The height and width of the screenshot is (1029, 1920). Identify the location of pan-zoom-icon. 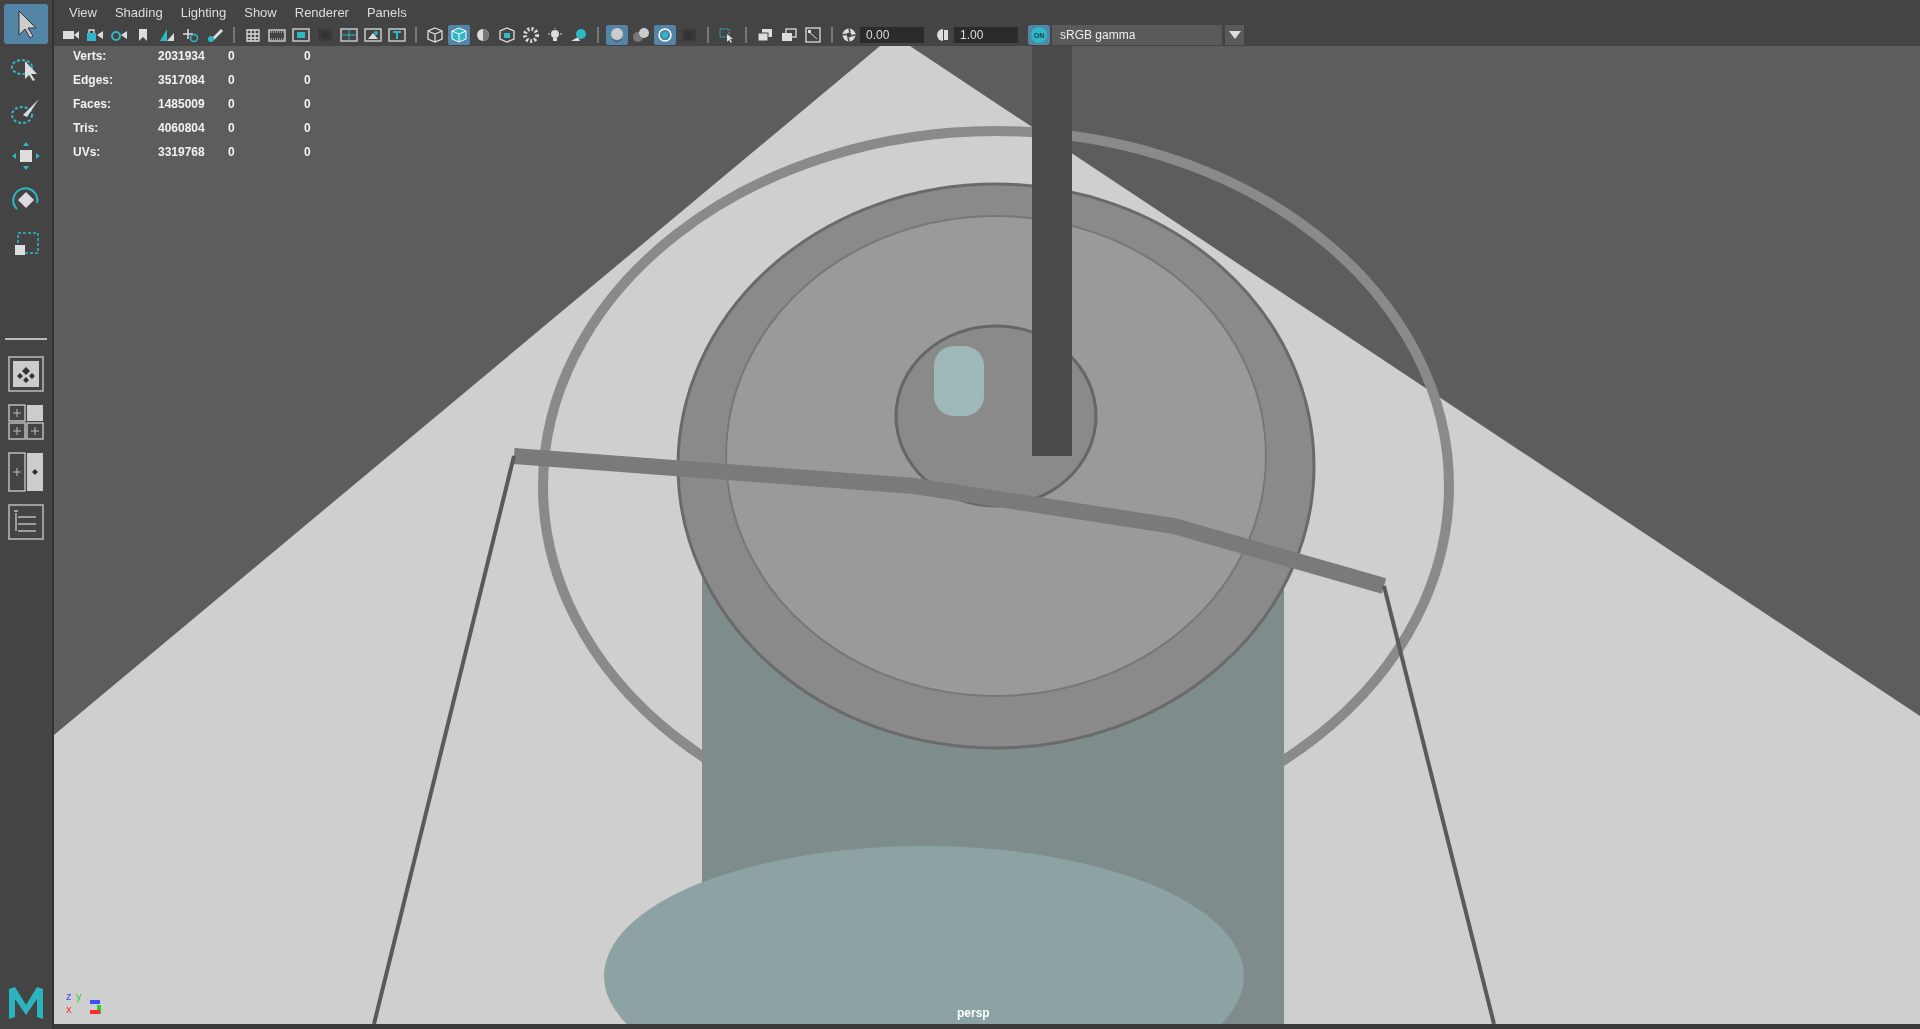
(191, 35).